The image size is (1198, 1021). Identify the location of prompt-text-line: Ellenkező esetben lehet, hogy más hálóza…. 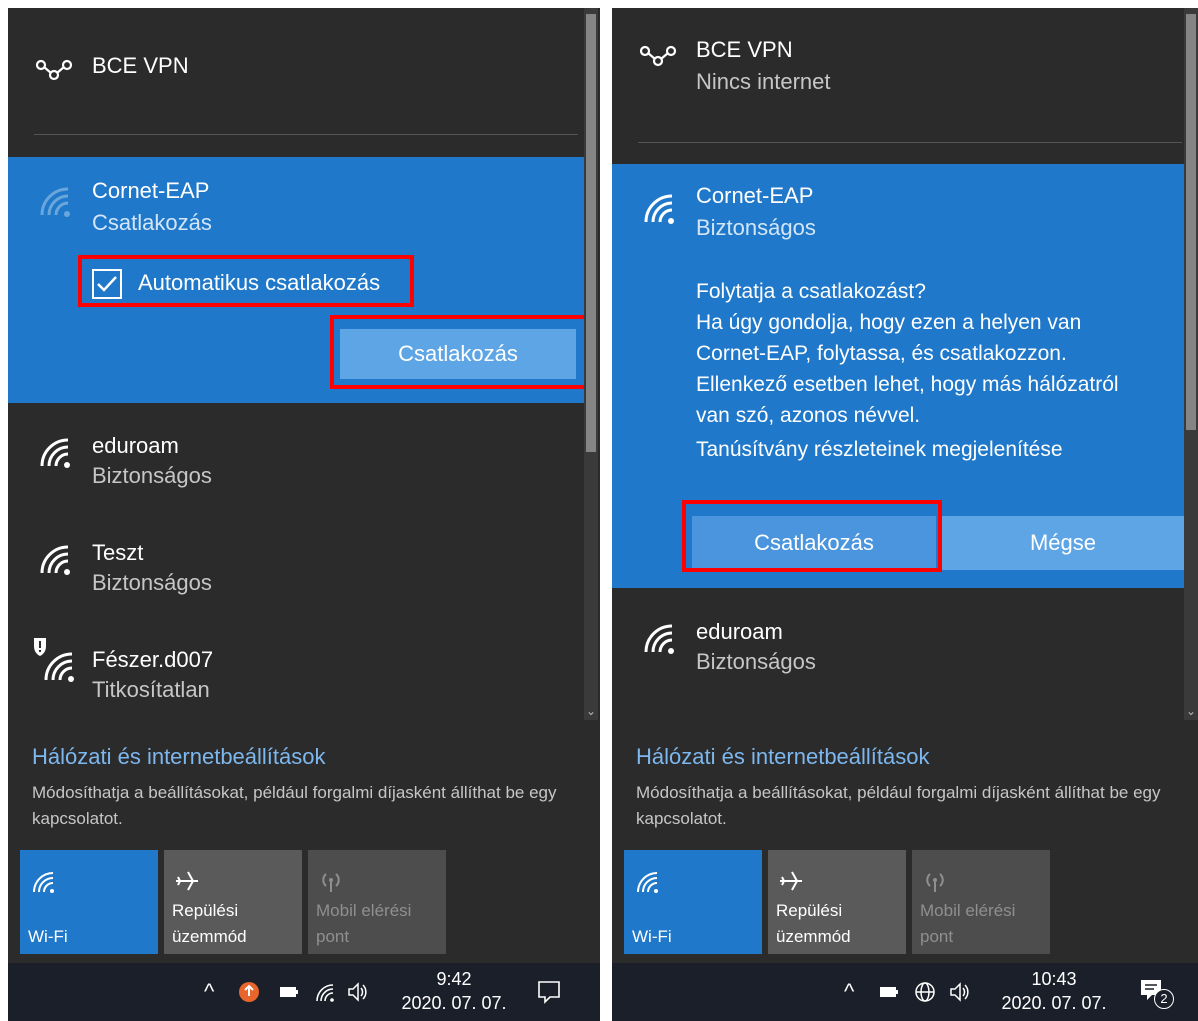
(907, 384).